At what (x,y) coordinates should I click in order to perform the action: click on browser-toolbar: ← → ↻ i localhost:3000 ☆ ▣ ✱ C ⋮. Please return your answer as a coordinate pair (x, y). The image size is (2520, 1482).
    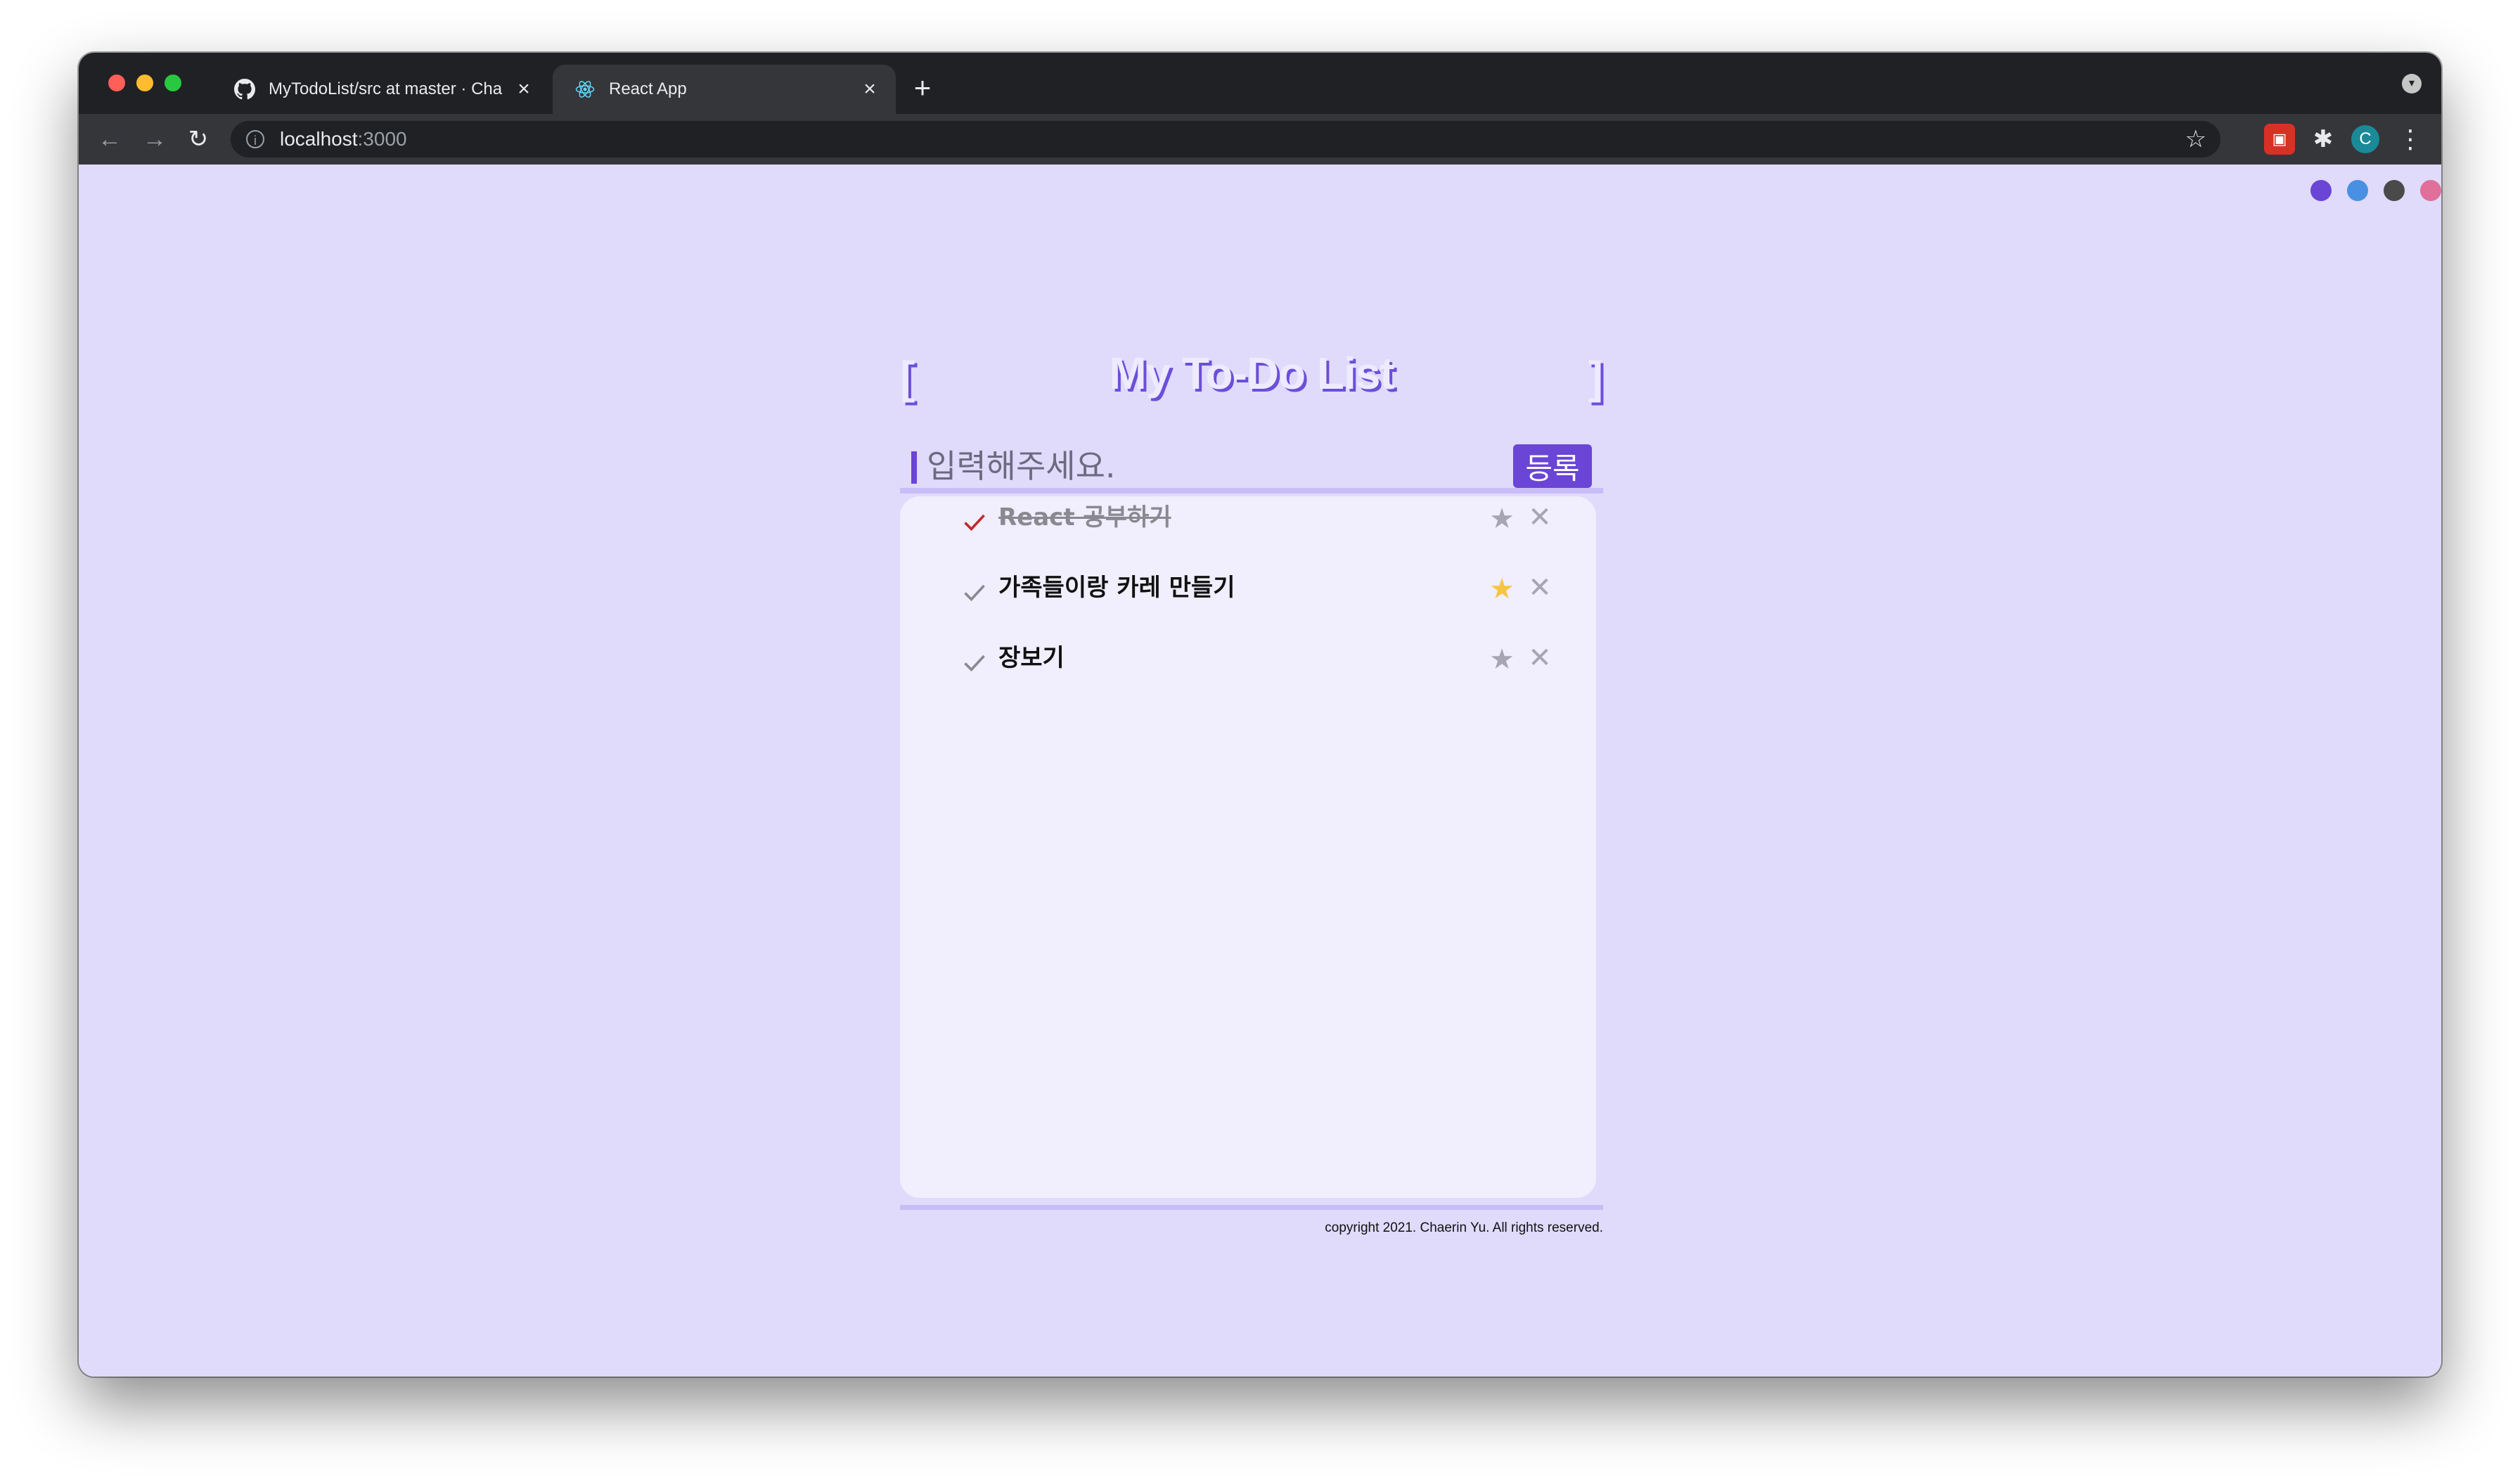
    Looking at the image, I should click on (1260, 139).